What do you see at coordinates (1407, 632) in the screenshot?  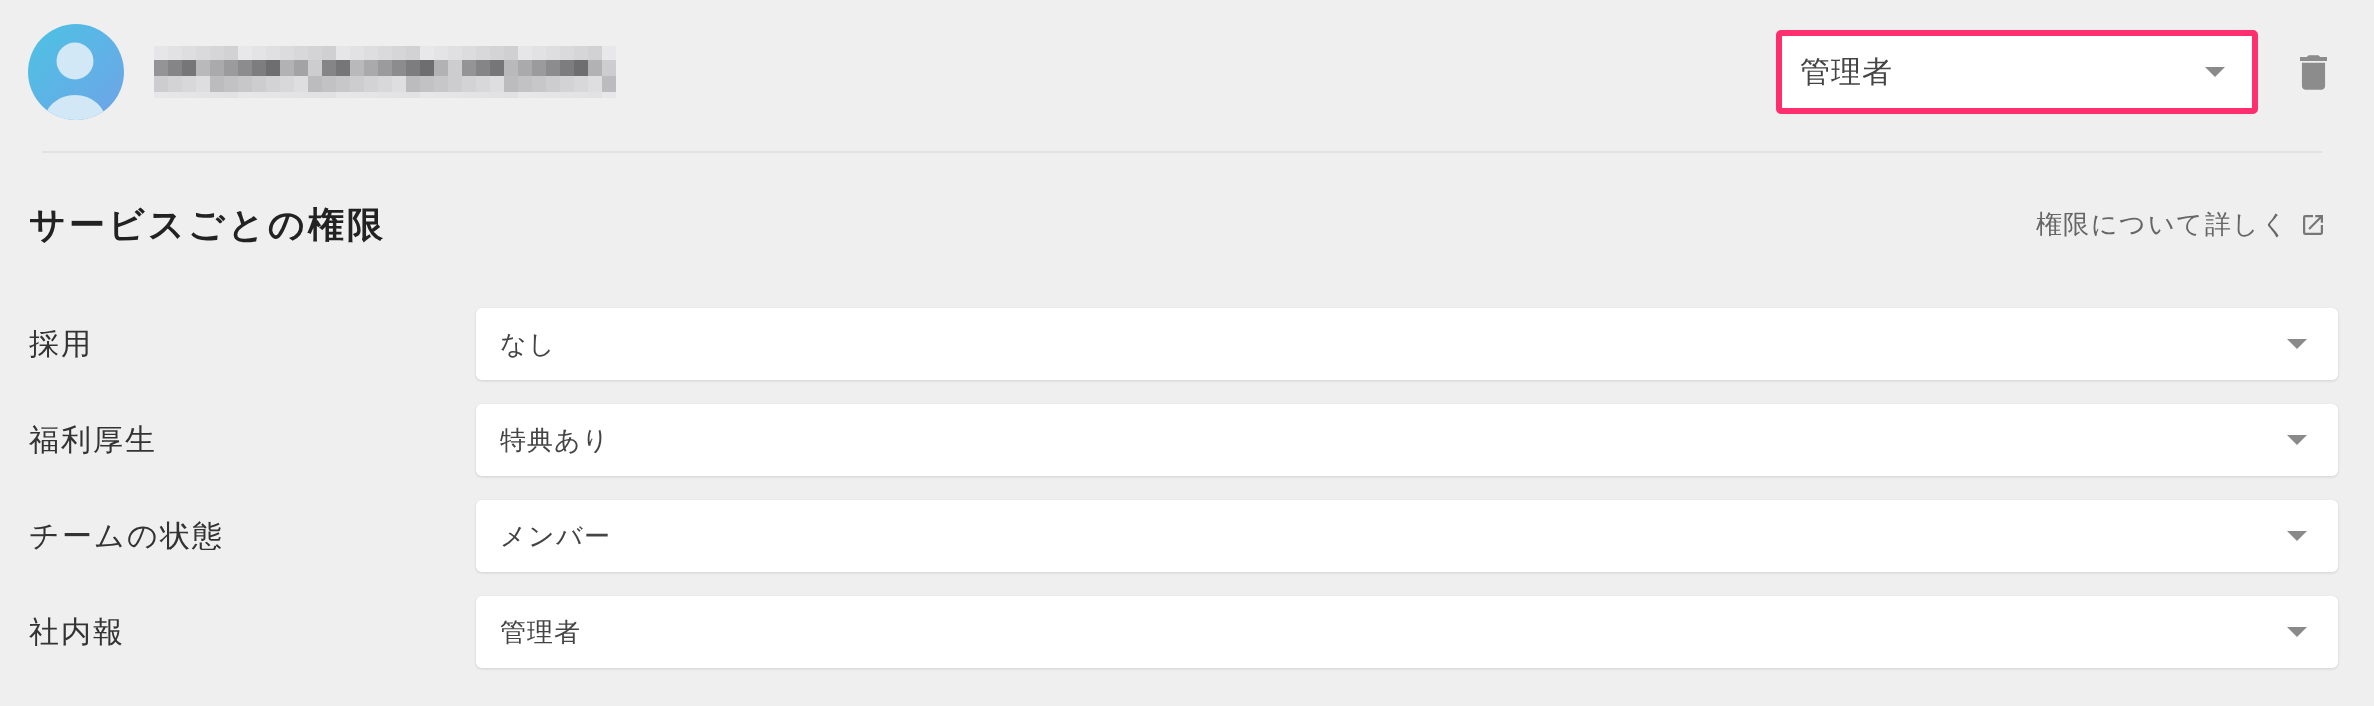 I see `permission-select: 管理者` at bounding box center [1407, 632].